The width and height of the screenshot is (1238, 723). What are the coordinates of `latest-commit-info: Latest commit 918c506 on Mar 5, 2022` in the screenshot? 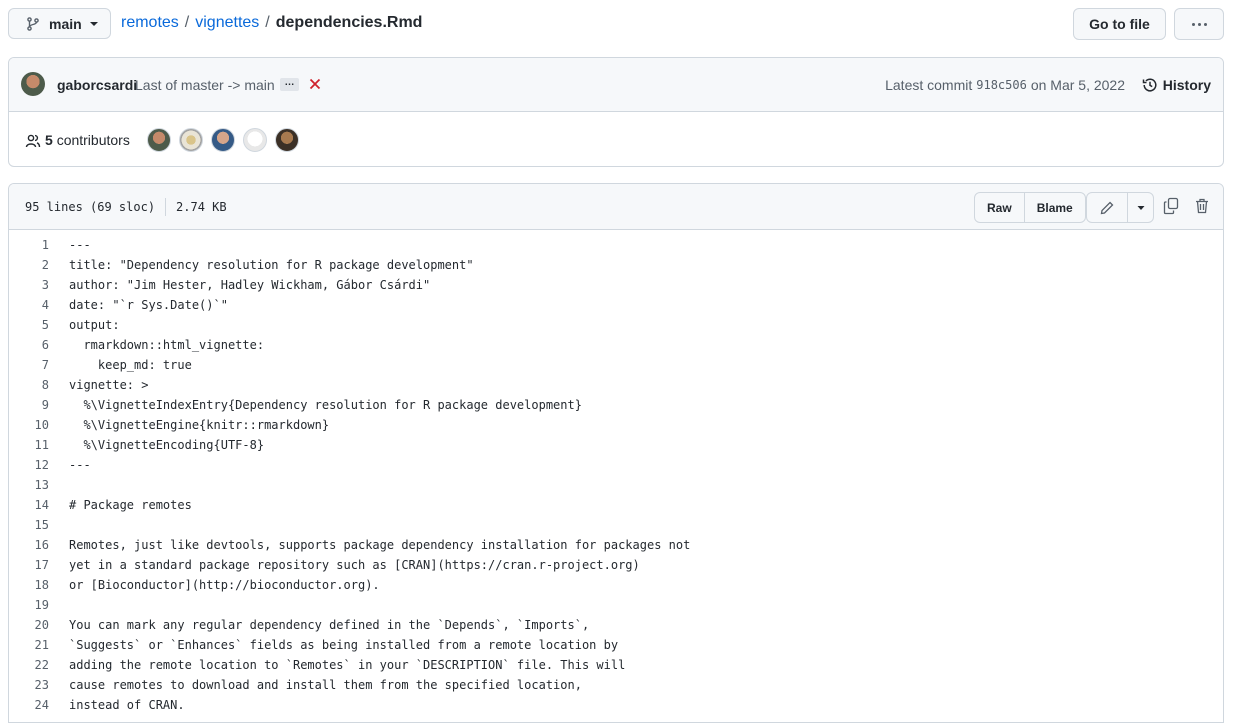 It's located at (1005, 85).